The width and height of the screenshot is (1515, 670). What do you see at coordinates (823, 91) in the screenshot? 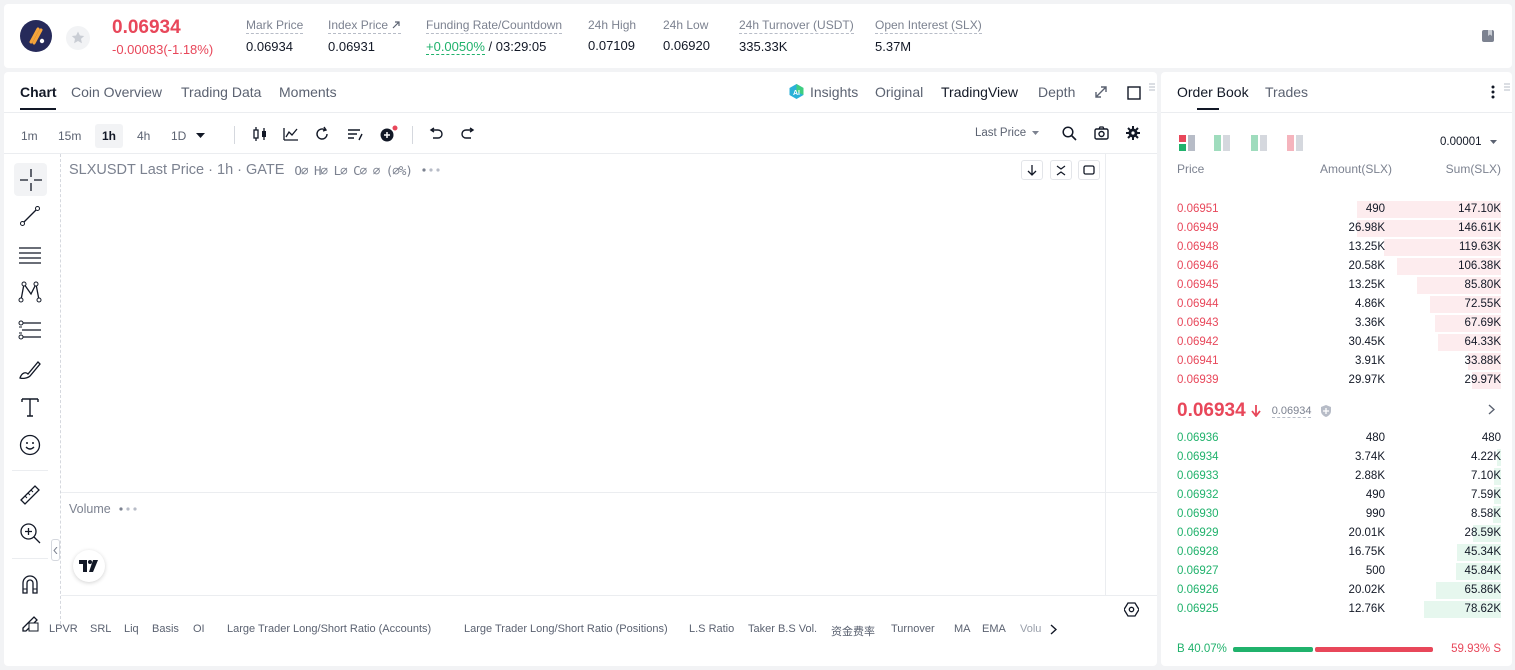
I see `insights-button: AI Insights` at bounding box center [823, 91].